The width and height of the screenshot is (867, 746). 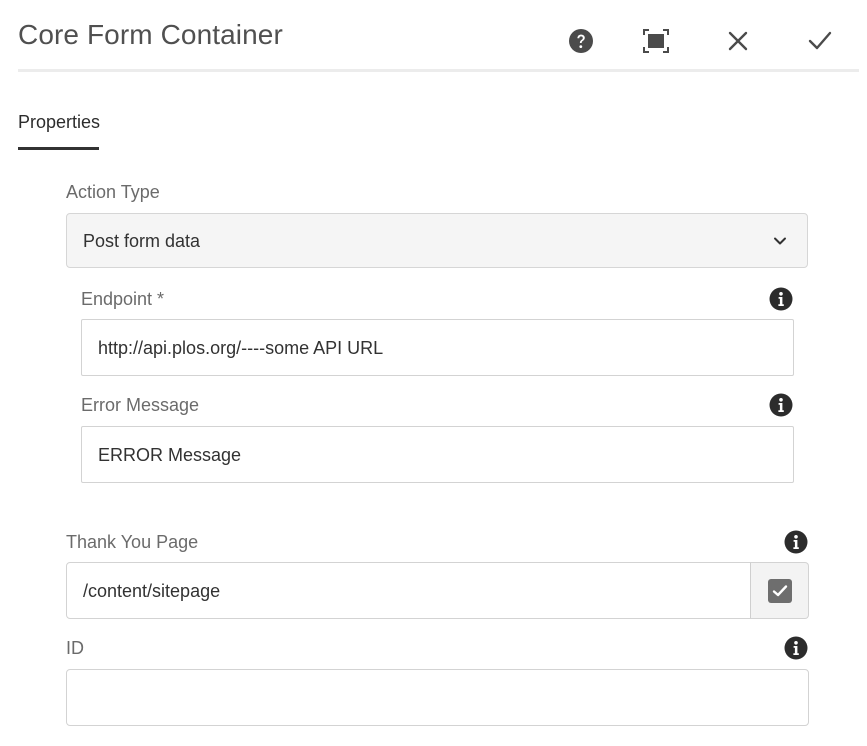 I want to click on close-icon, so click(x=738, y=41).